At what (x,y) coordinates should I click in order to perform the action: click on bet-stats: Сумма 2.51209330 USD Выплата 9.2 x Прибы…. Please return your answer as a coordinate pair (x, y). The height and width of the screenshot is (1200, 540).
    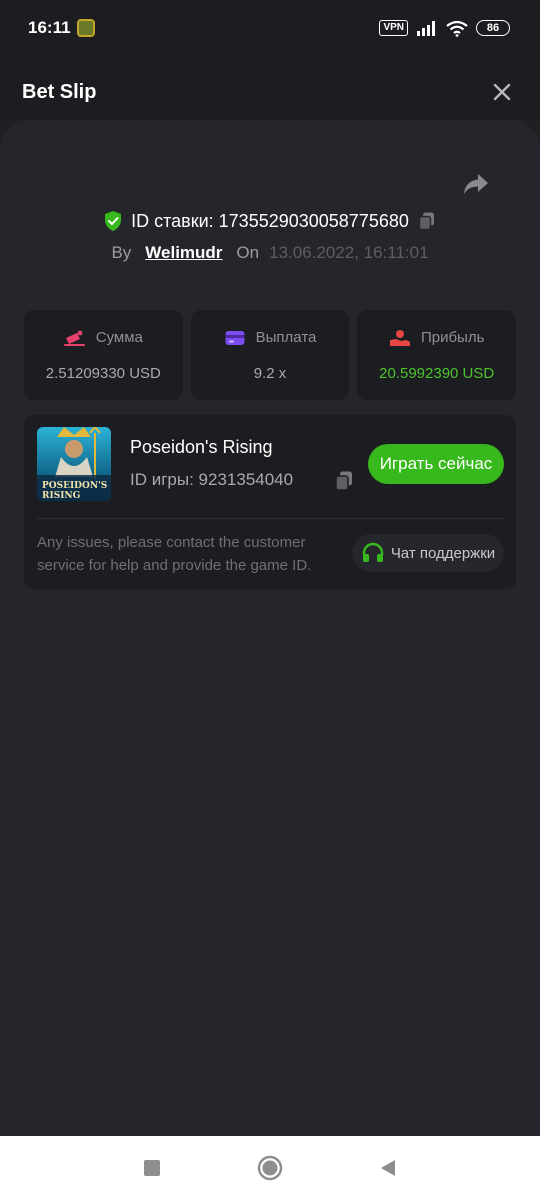
    Looking at the image, I should click on (270, 355).